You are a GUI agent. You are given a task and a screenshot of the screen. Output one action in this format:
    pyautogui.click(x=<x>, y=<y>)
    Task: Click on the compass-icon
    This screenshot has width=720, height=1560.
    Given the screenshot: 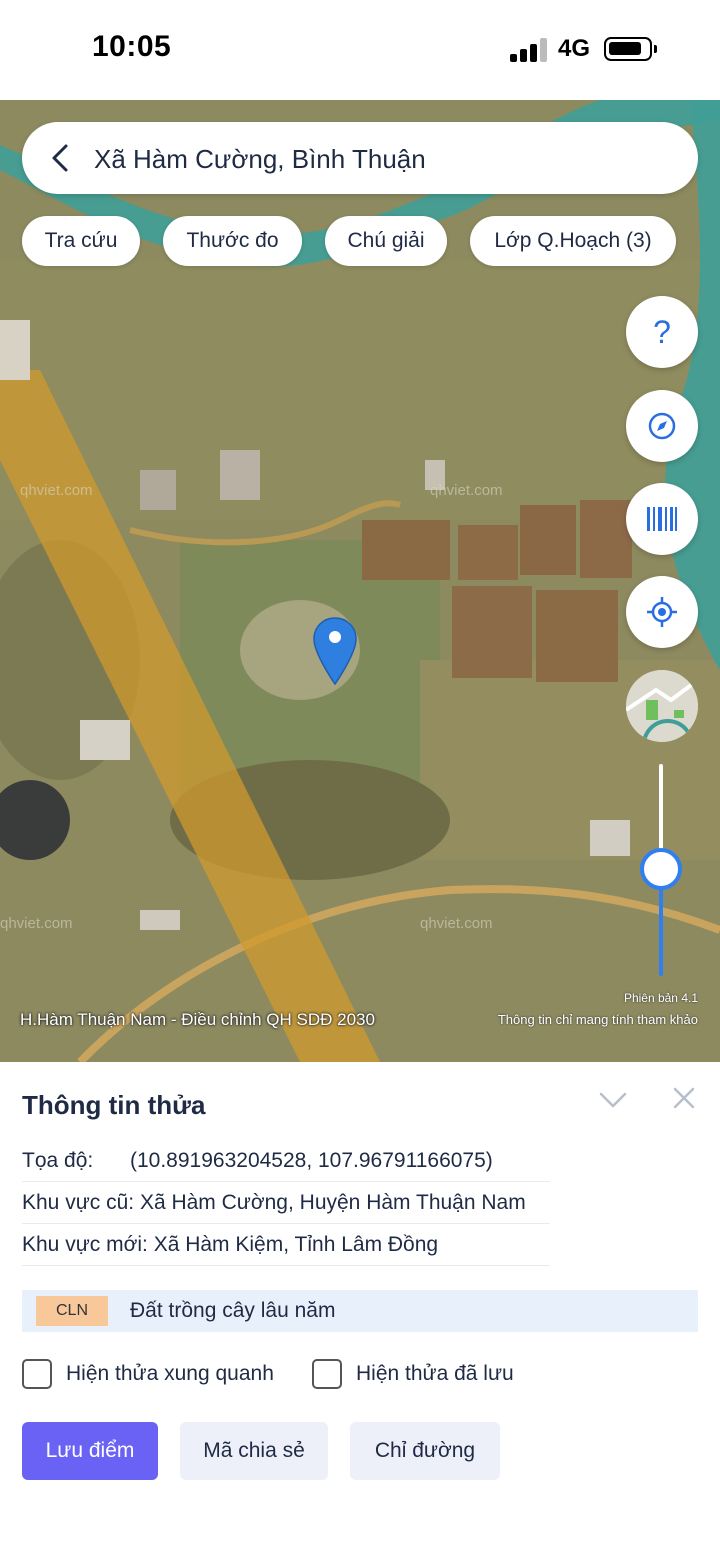 What is the action you would take?
    pyautogui.click(x=662, y=426)
    